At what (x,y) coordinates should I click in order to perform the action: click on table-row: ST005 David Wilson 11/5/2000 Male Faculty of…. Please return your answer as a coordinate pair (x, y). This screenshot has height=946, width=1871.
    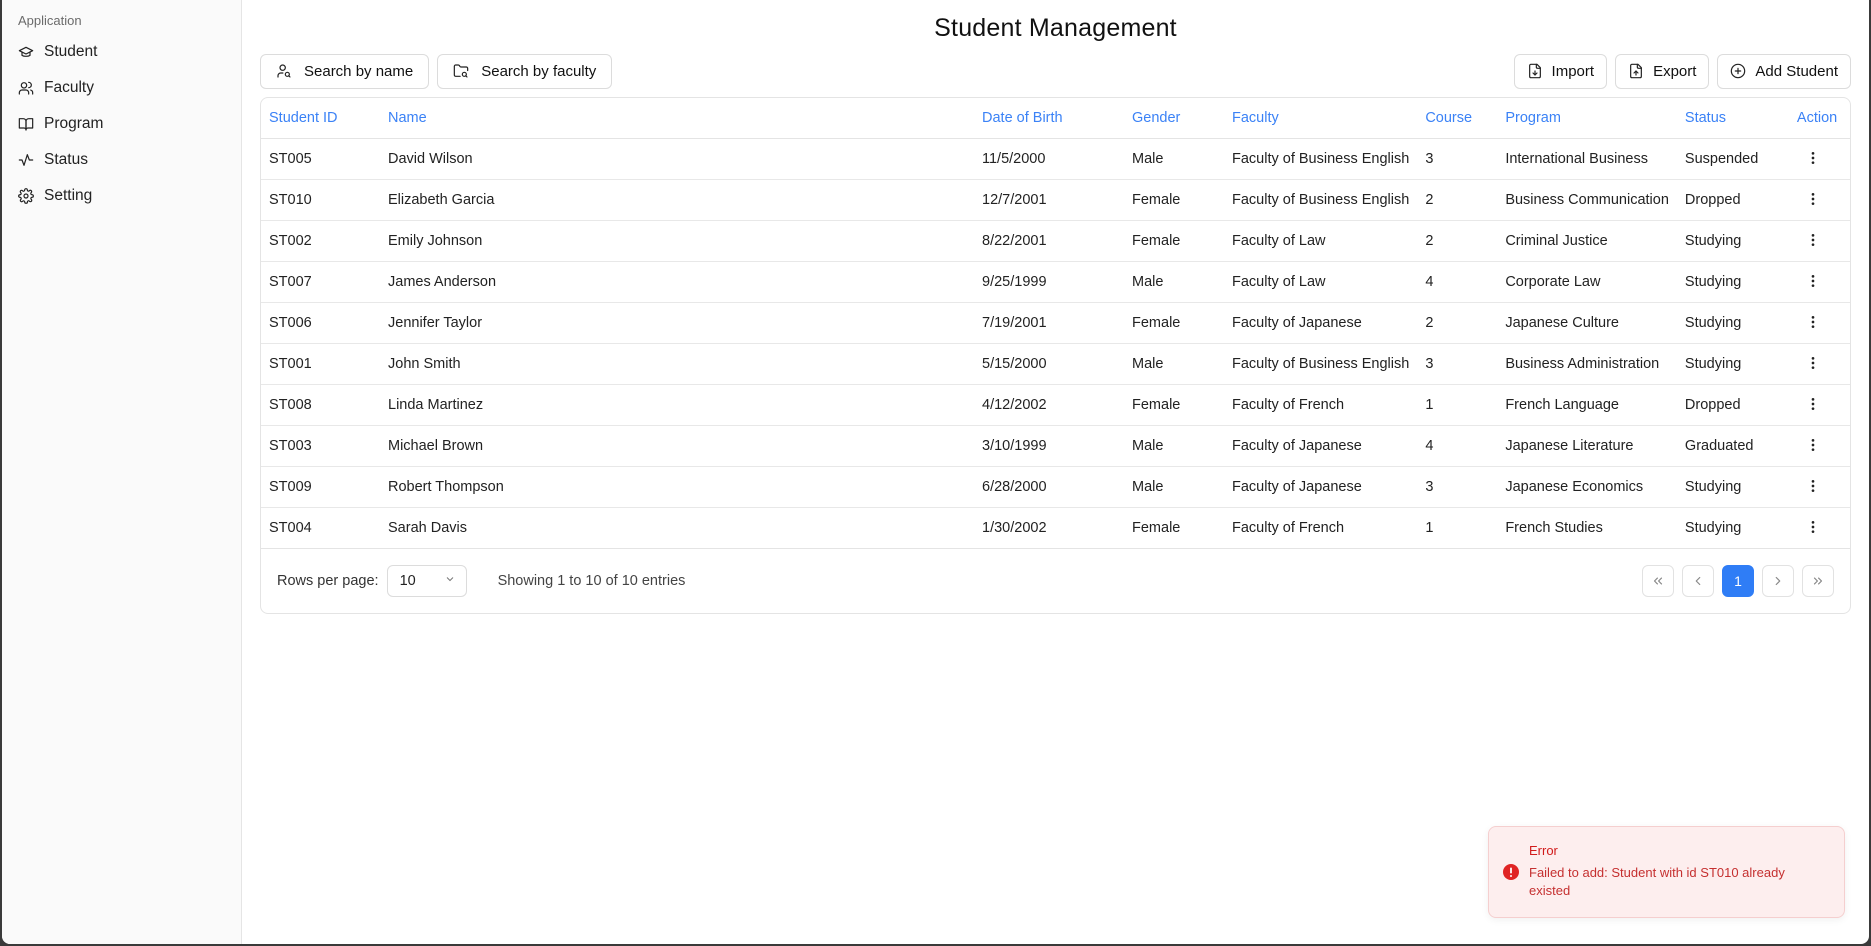
    Looking at the image, I should click on (1055, 159).